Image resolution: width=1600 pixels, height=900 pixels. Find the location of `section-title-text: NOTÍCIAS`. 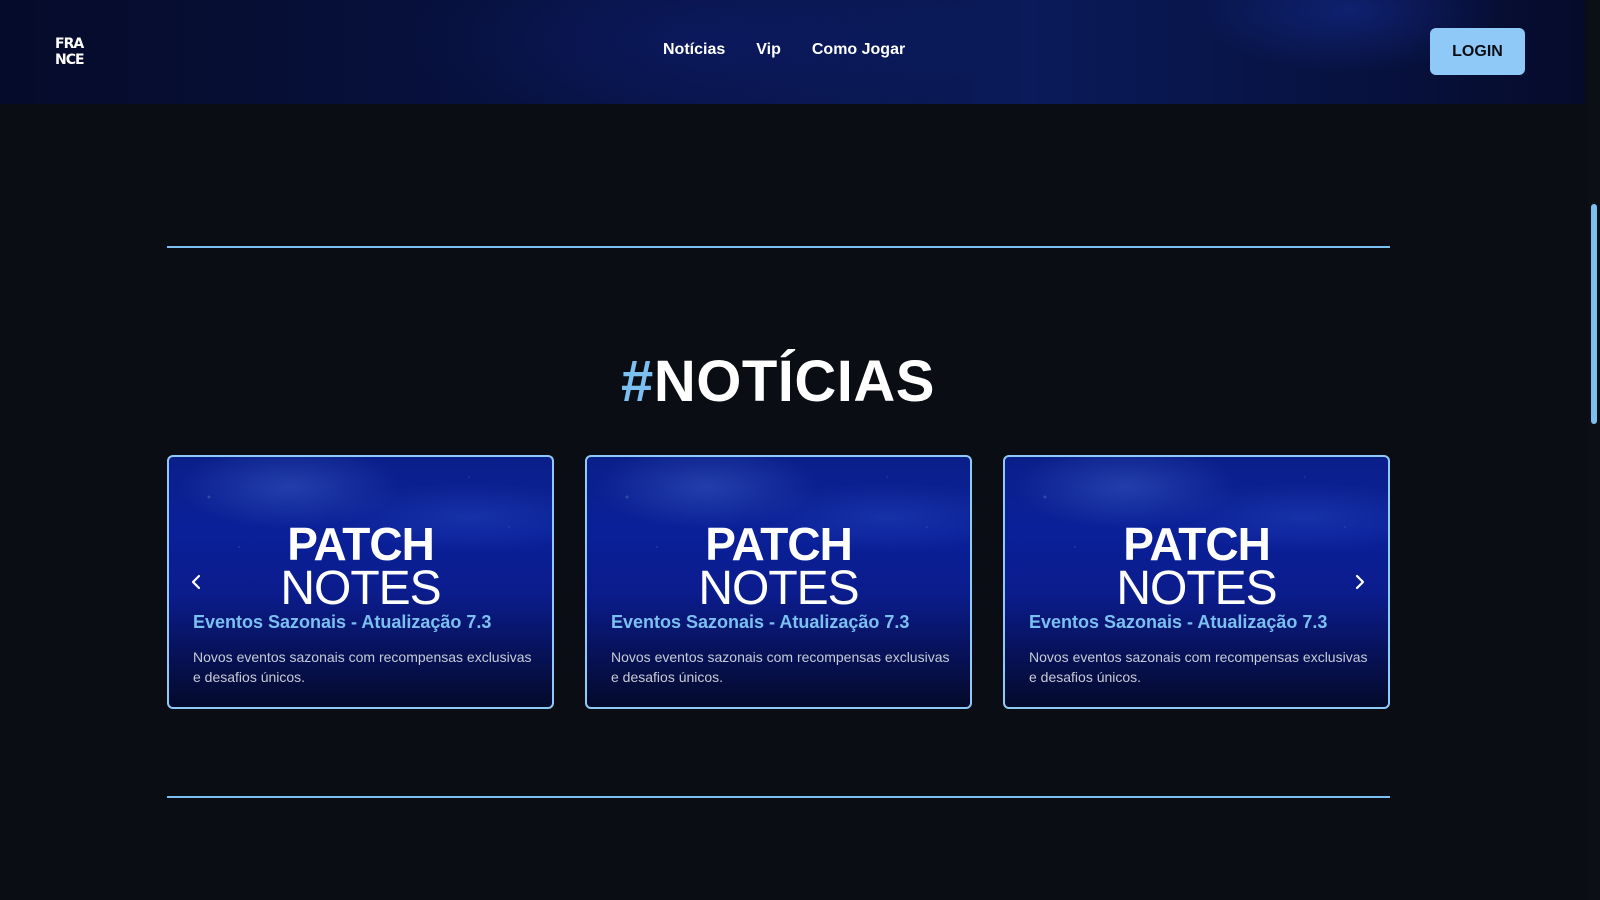

section-title-text: NOTÍCIAS is located at coordinates (794, 381).